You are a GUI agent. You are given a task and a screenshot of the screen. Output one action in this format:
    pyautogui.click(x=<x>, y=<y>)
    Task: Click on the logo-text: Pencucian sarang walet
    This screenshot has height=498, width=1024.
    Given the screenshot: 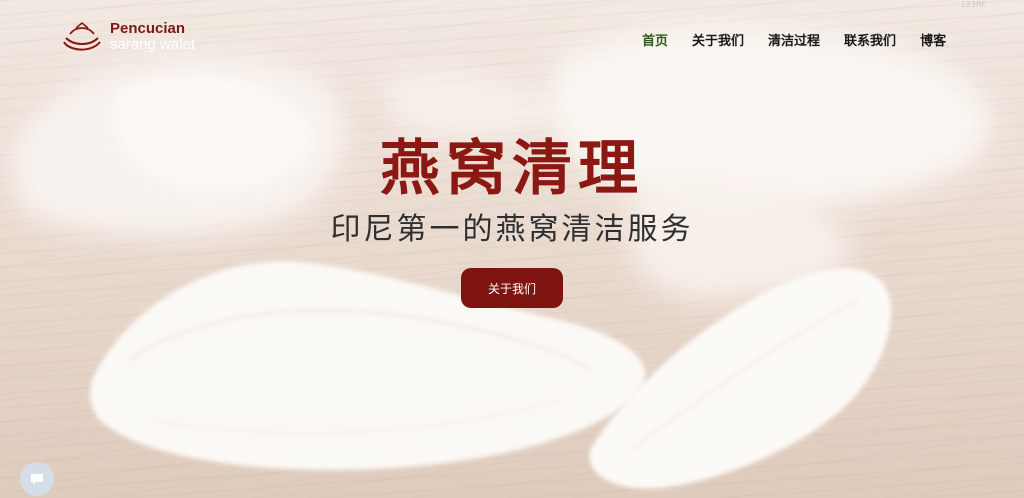 What is the action you would take?
    pyautogui.click(x=152, y=36)
    